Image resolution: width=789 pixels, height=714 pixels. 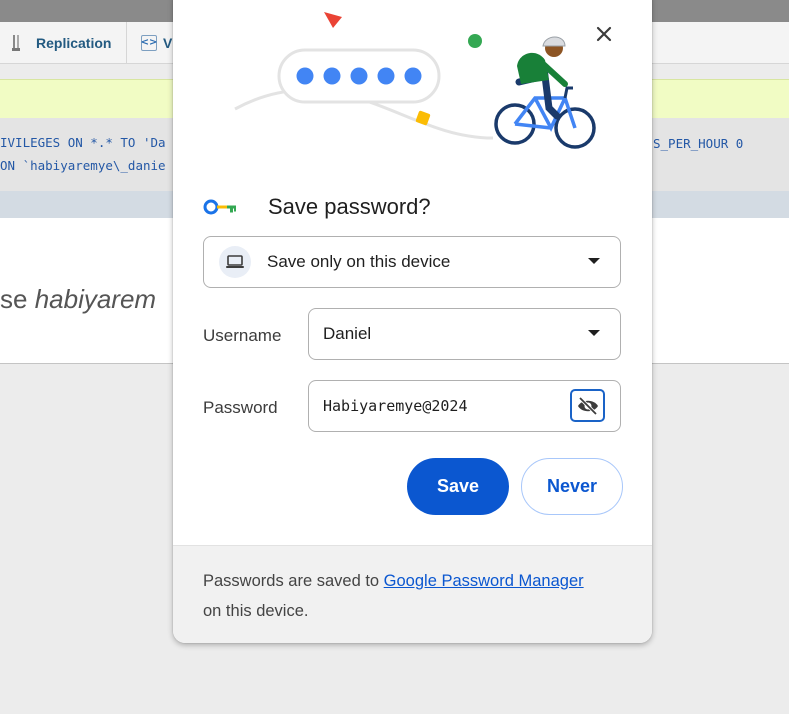 I want to click on sql-line-1: IVILEGES ON *.* TO 'Da, so click(x=83, y=142).